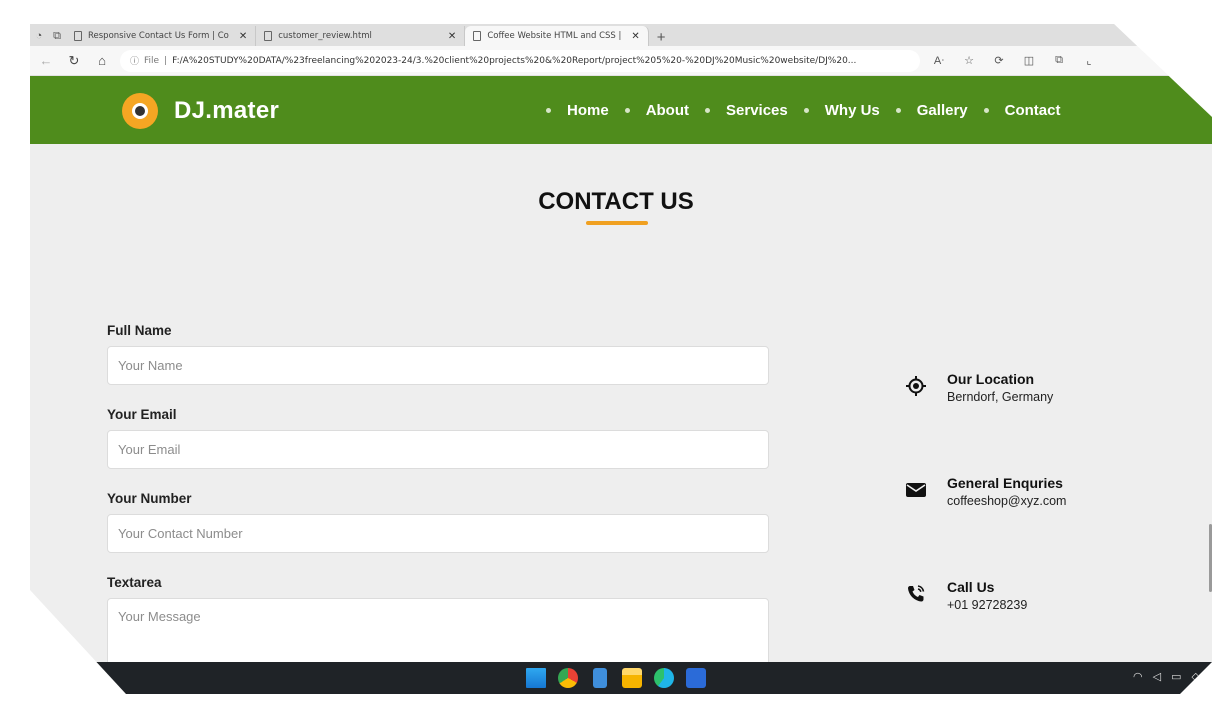 The width and height of the screenshot is (1232, 704). I want to click on nav-link: Services, so click(757, 110).